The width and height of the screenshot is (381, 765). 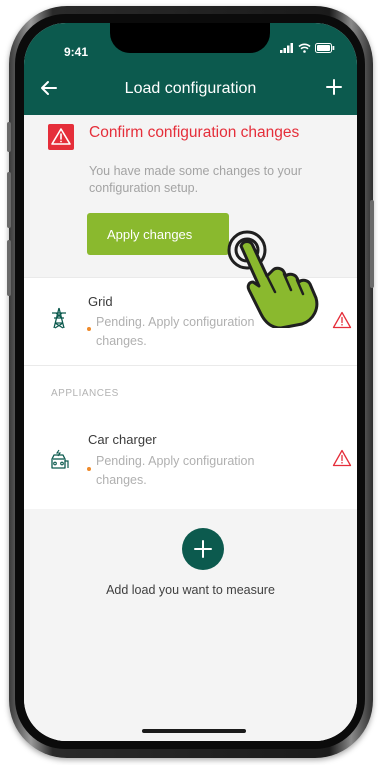 What do you see at coordinates (190, 69) in the screenshot?
I see `app-bar: 9:41 Load configuration` at bounding box center [190, 69].